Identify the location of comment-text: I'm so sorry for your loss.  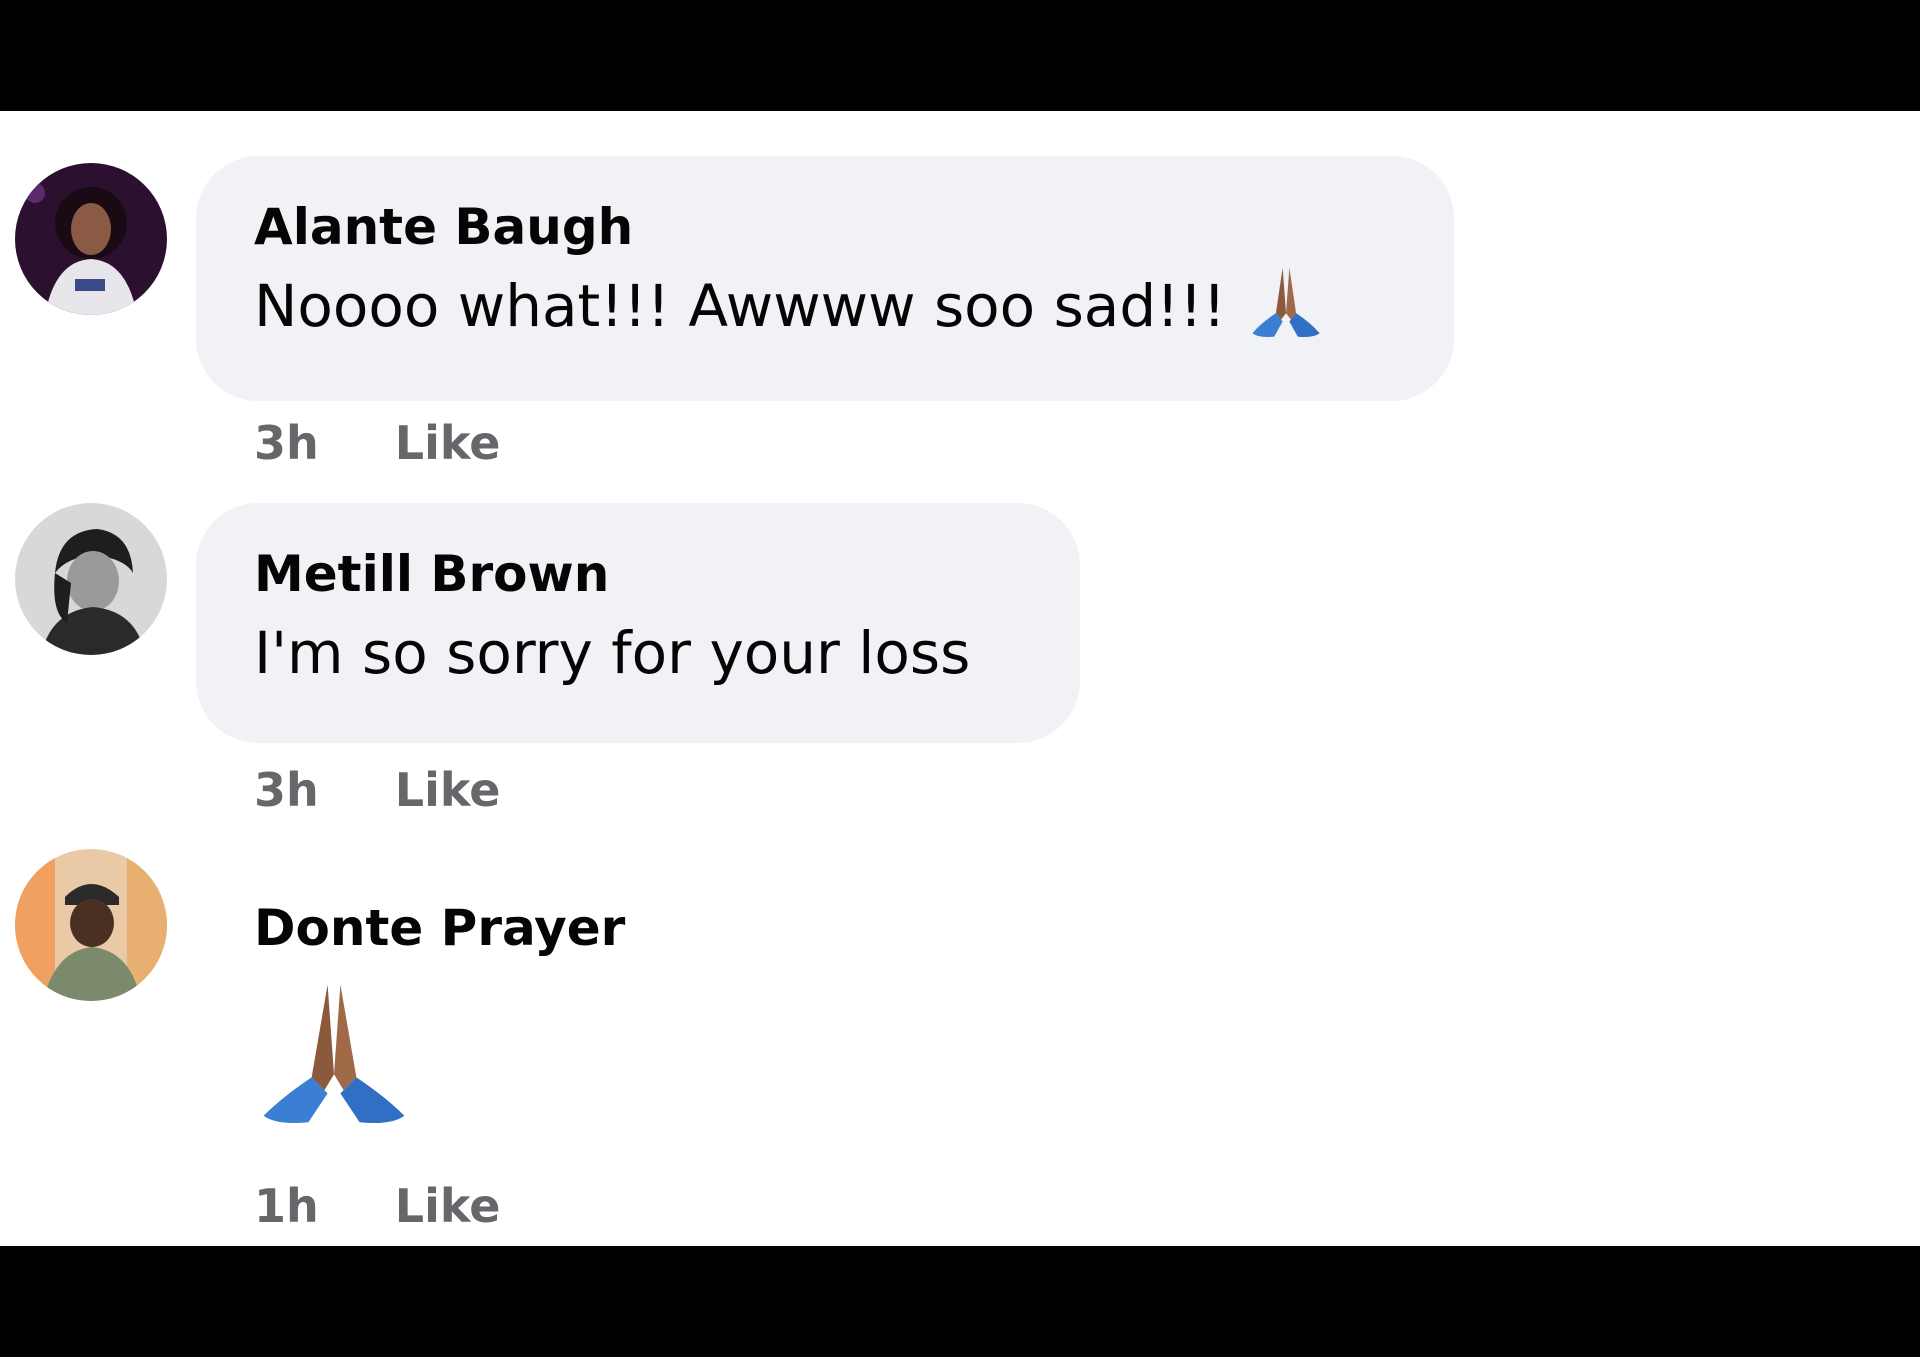
(612, 653).